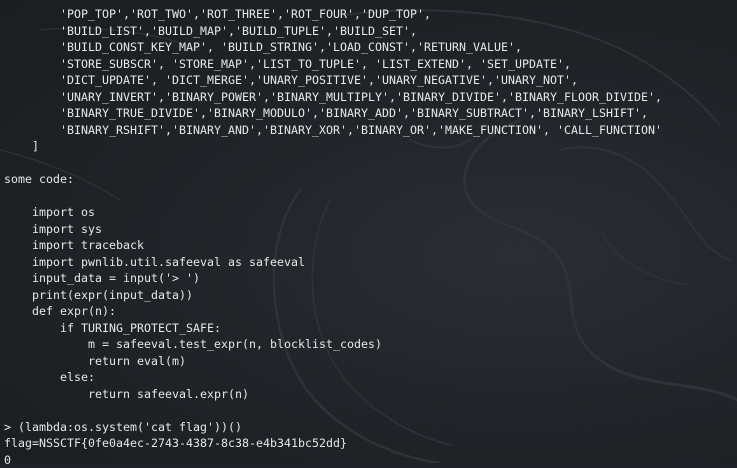  Describe the element at coordinates (333, 295) in the screenshot. I see `code-line: print(expr(input_data))` at that location.